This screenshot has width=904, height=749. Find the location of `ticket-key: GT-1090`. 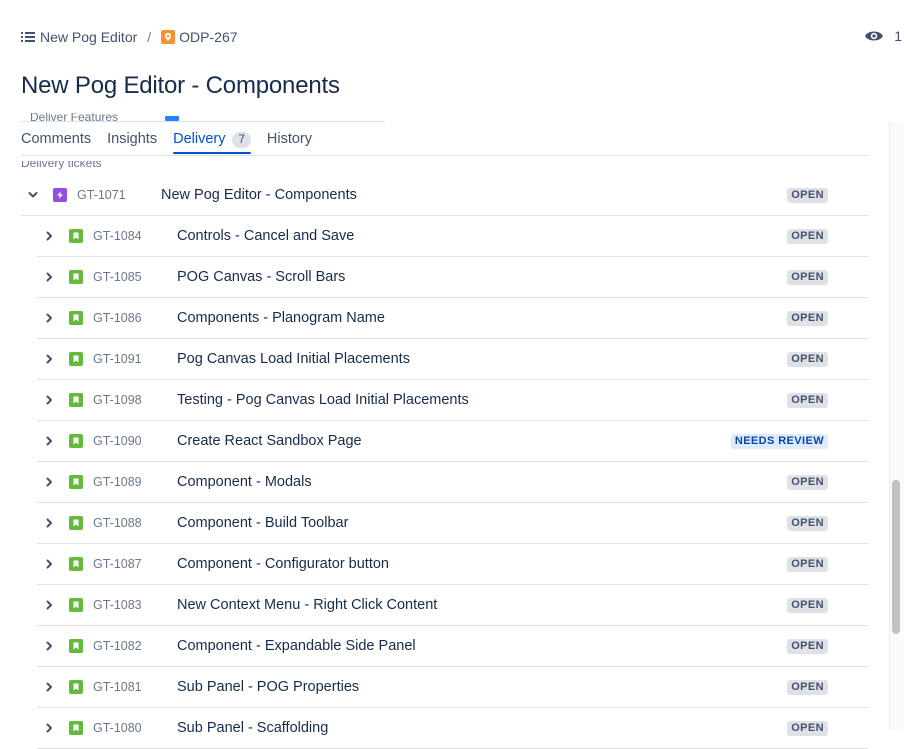

ticket-key: GT-1090 is located at coordinates (117, 441).